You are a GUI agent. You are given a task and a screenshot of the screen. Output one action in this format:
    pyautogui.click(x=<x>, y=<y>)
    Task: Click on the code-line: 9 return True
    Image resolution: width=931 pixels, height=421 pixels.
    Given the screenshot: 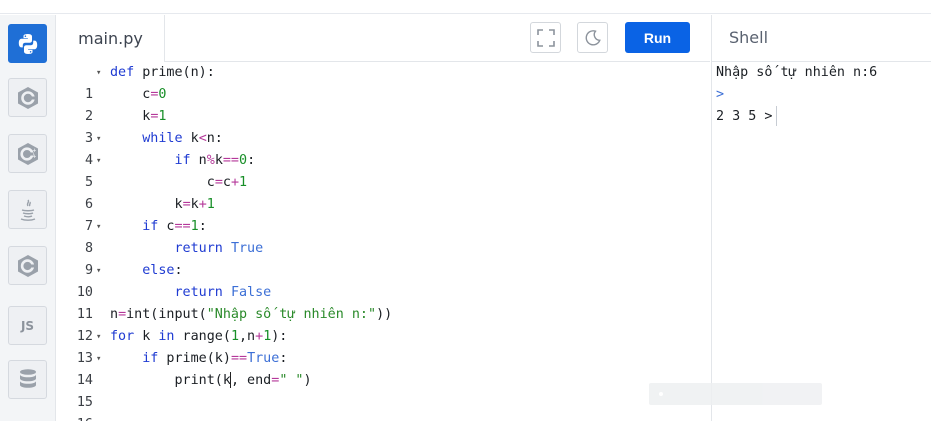 What is the action you would take?
    pyautogui.click(x=383, y=258)
    